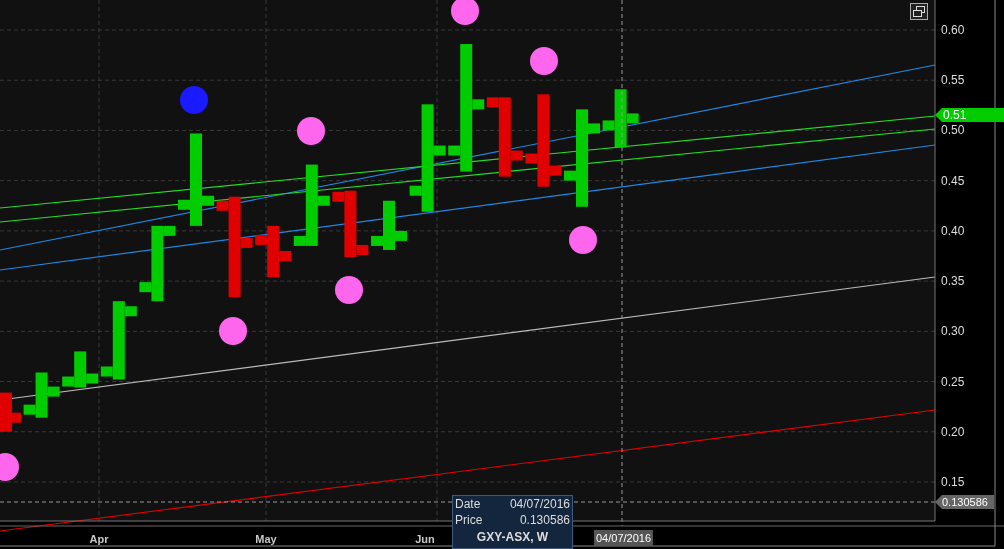 Image resolution: width=1004 pixels, height=549 pixels. I want to click on tooltip-title: GXY-ASX, W, so click(512, 537).